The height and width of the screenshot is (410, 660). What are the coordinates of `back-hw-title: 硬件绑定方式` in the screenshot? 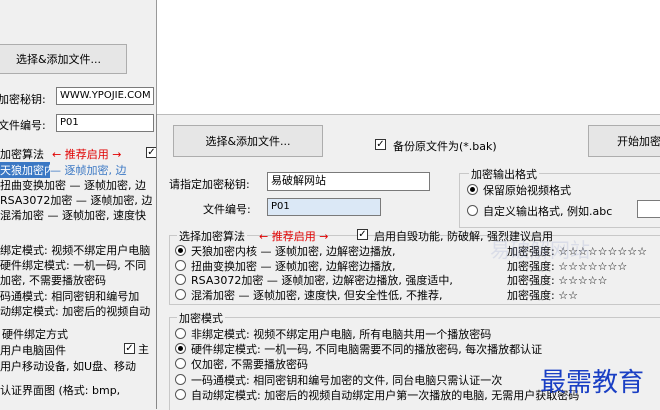 It's located at (35, 334).